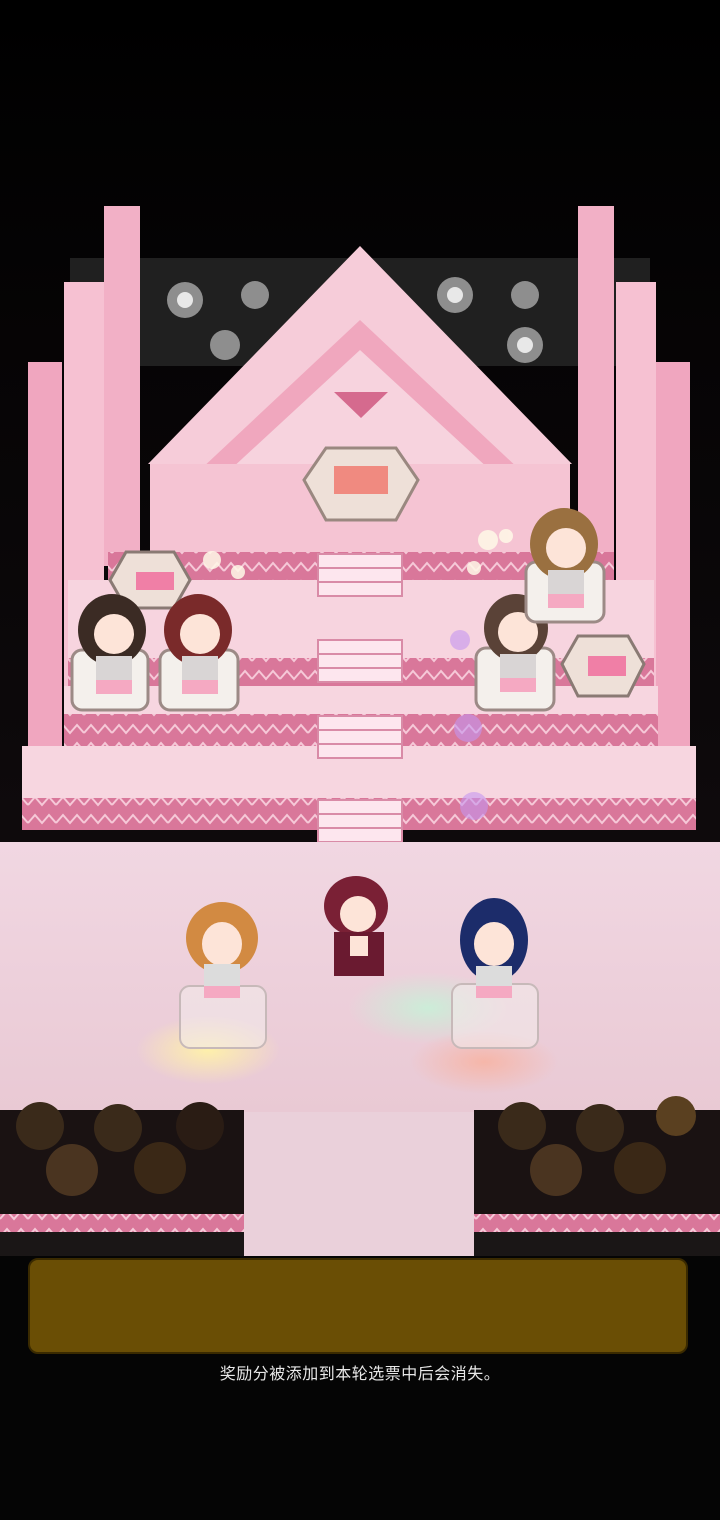 The height and width of the screenshot is (1520, 720). Describe the element at coordinates (361, 484) in the screenshot. I see `center-gem` at that location.